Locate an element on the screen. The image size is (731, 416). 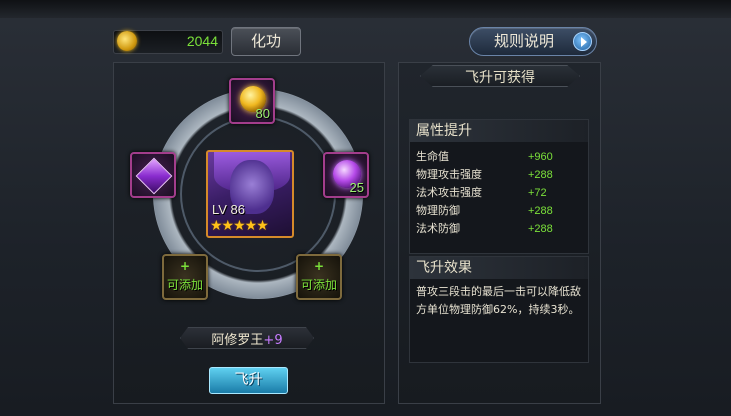
material-slot-top: 80 is located at coordinates (252, 101).